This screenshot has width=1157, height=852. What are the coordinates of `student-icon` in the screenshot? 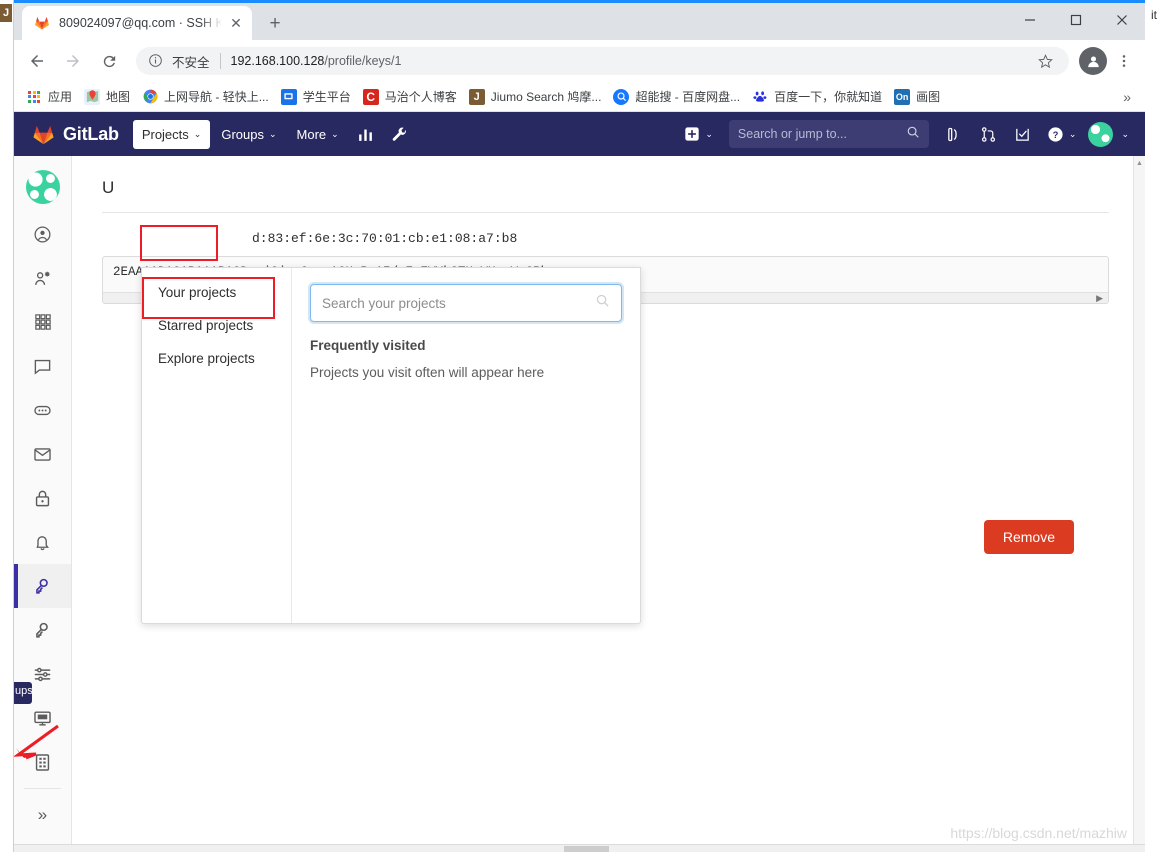 It's located at (288, 96).